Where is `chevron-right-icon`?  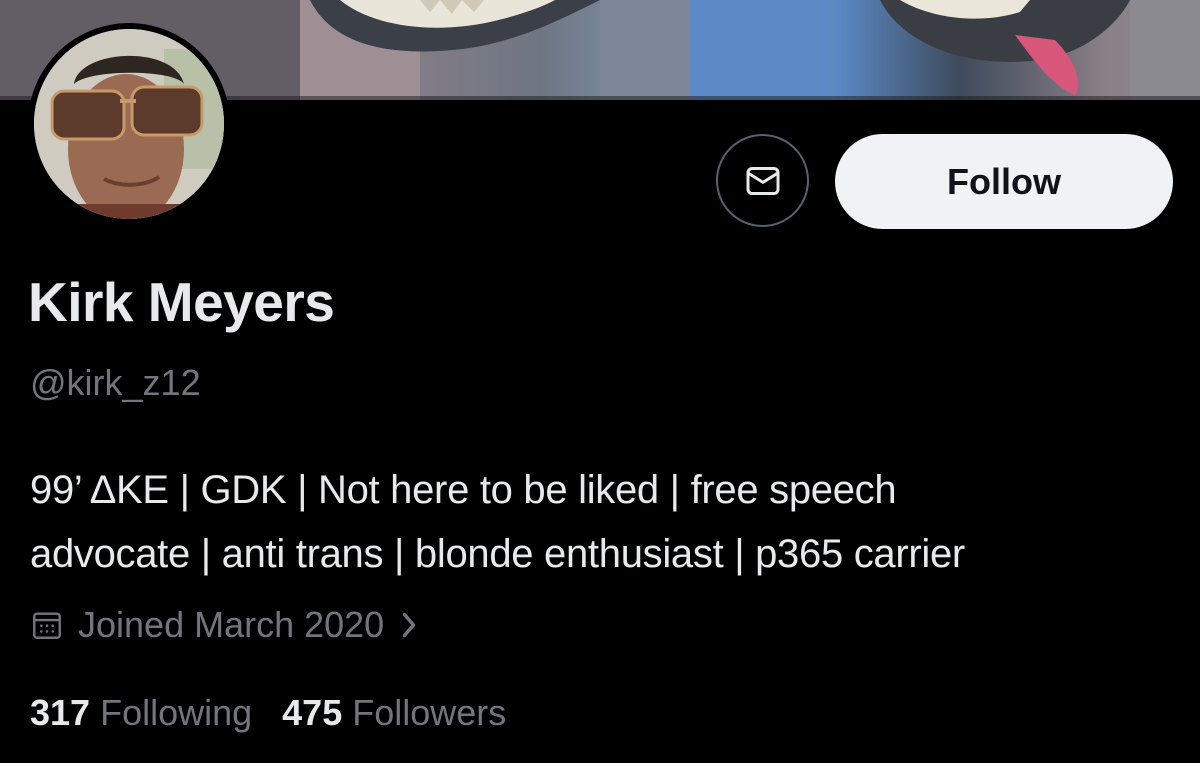
chevron-right-icon is located at coordinates (409, 625).